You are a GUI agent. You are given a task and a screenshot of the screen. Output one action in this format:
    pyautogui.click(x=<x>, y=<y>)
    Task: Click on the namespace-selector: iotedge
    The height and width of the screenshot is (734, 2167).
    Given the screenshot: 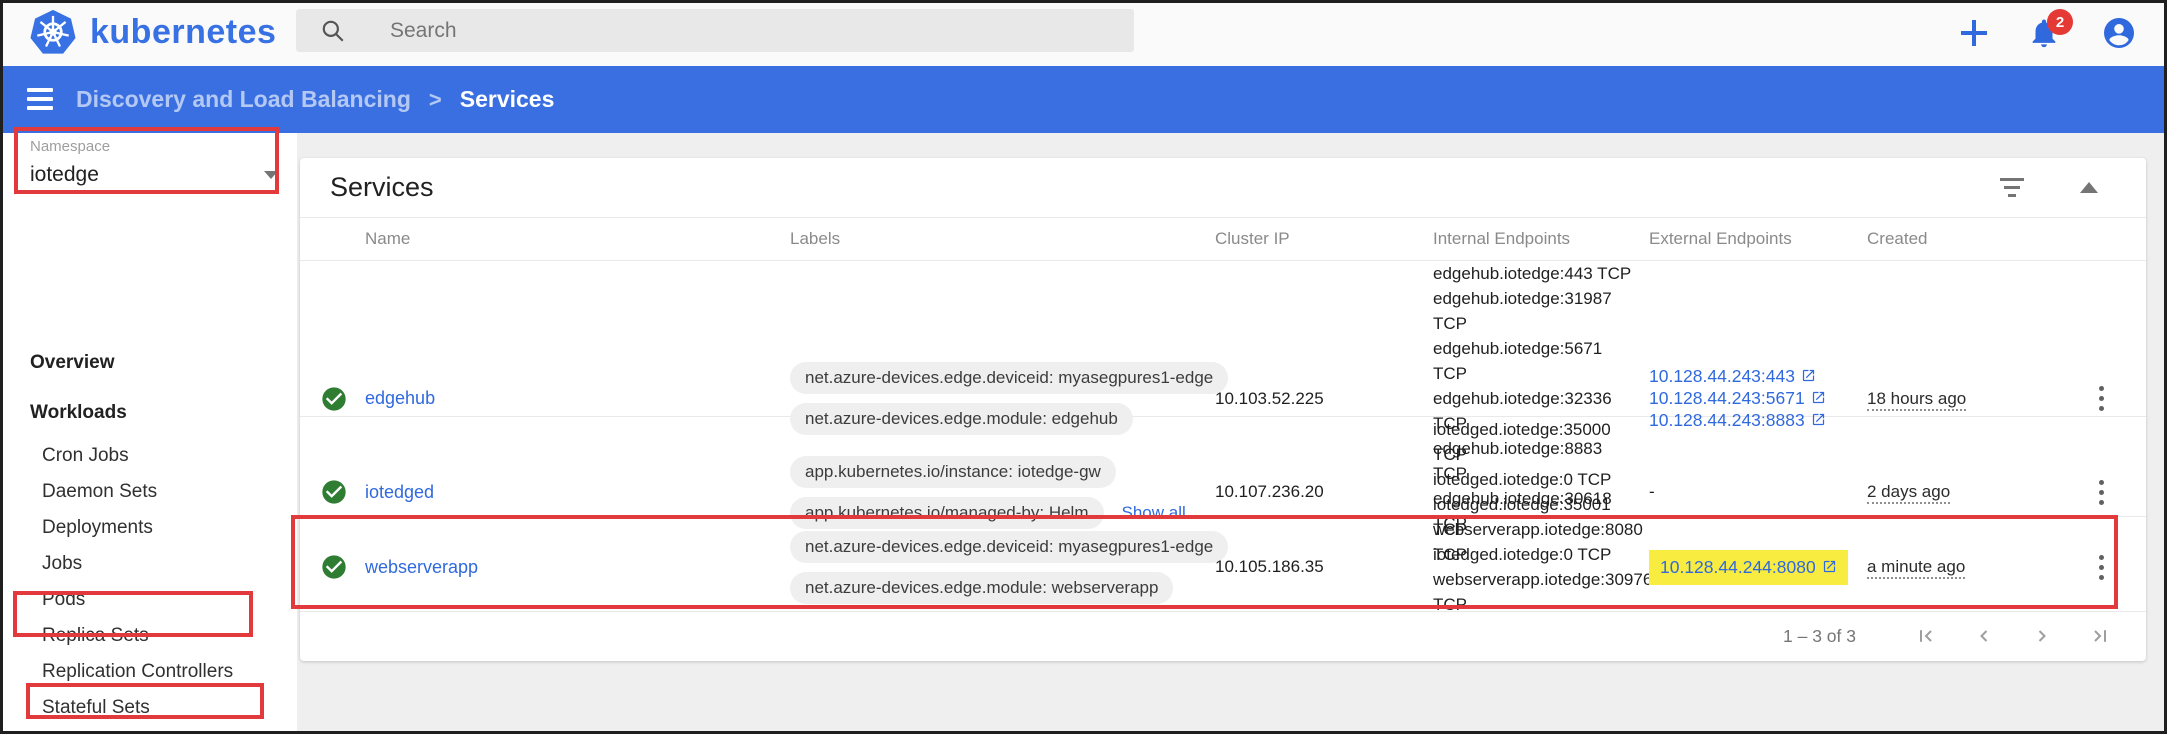 What is the action you would take?
    pyautogui.click(x=154, y=177)
    